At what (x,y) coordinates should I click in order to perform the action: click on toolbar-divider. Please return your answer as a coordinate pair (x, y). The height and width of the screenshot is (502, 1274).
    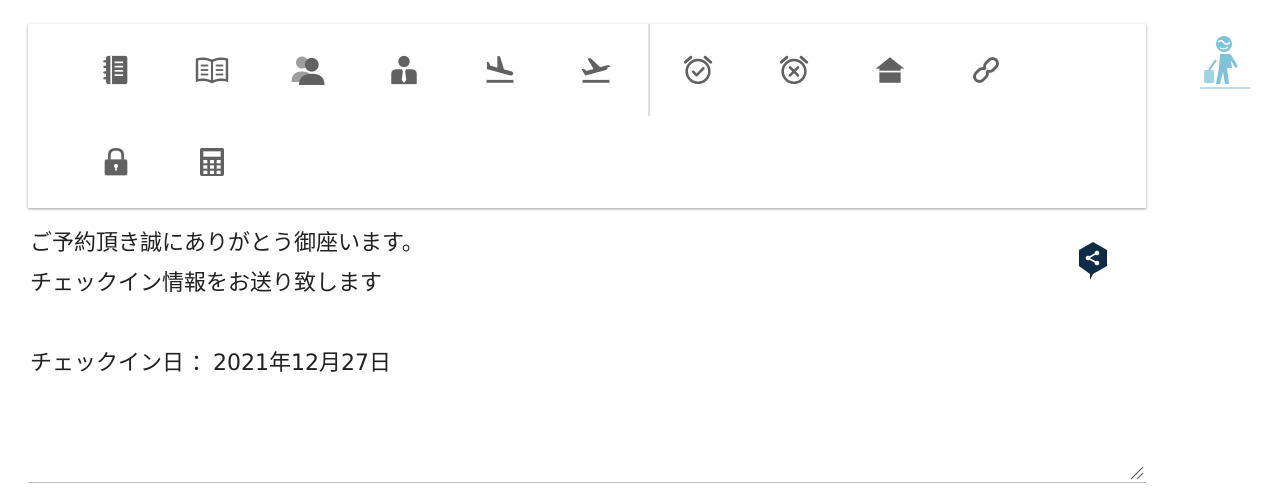
    Looking at the image, I should click on (649, 70).